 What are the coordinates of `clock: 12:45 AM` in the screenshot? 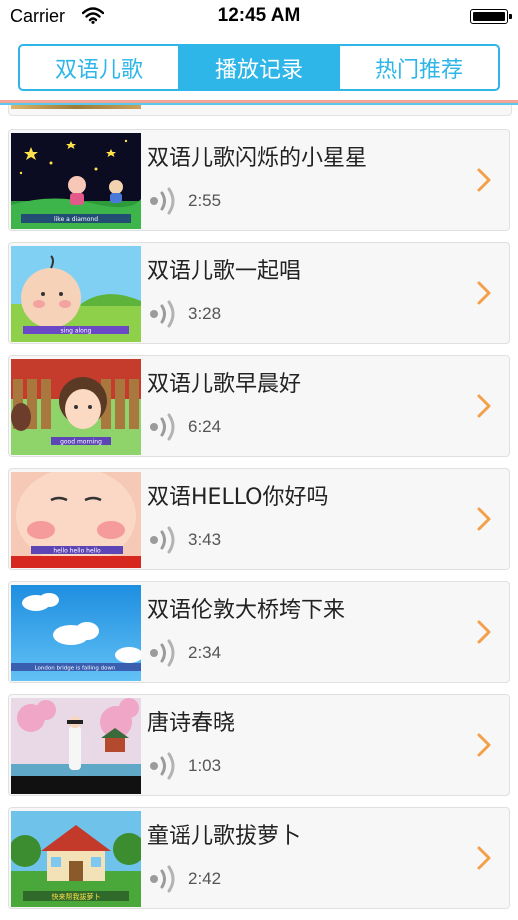 It's located at (259, 15).